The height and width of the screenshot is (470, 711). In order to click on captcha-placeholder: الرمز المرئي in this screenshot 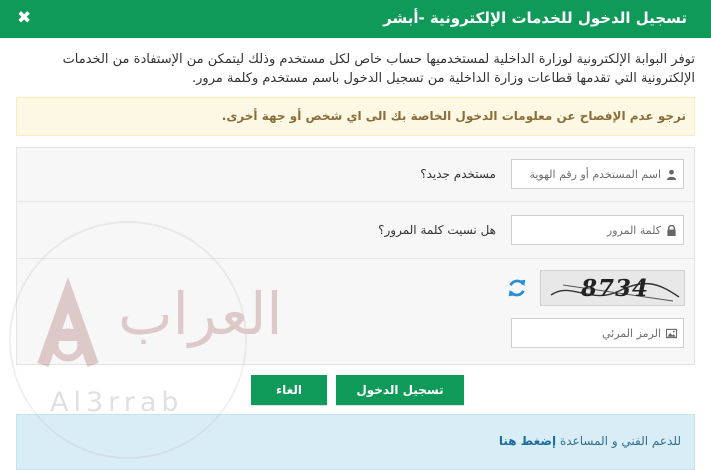, I will do `click(631, 333)`.